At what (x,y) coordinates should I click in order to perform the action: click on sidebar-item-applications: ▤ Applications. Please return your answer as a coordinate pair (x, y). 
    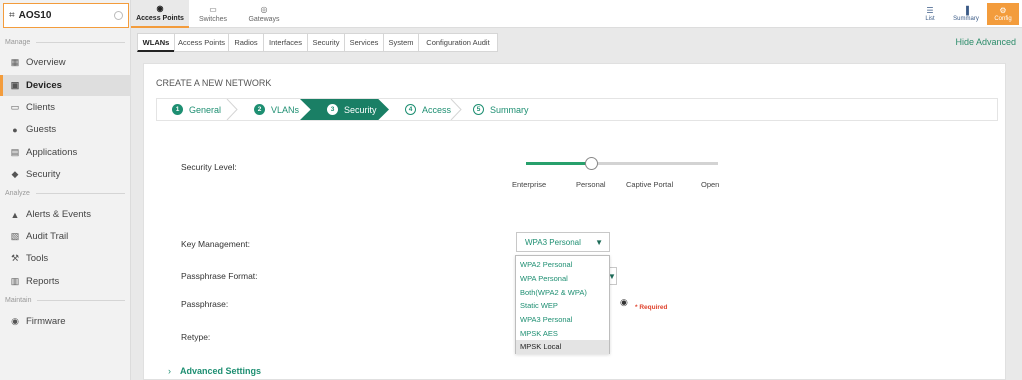
    Looking at the image, I should click on (65, 152).